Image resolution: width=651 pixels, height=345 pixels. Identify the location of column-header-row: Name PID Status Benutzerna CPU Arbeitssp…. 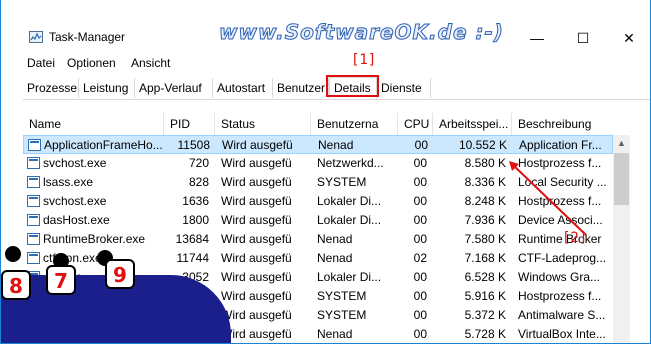
(318, 124).